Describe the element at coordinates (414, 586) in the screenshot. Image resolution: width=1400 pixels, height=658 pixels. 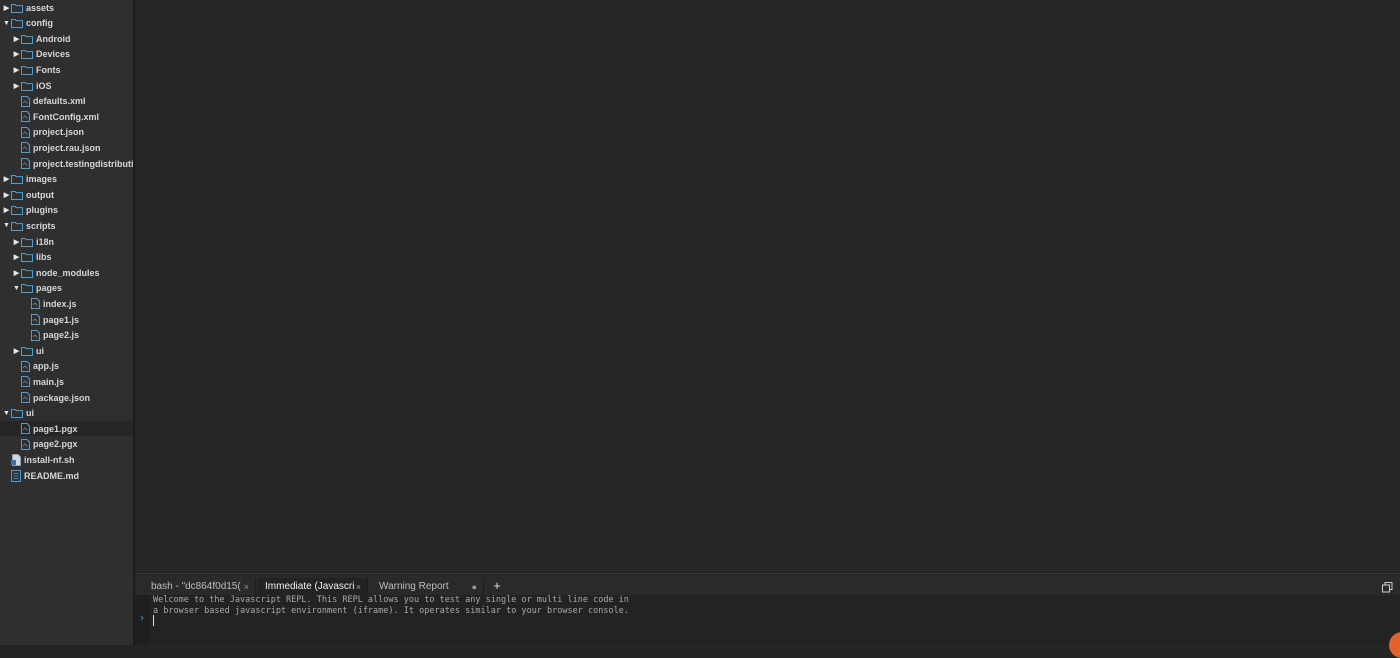
I see `tab-label: Warning Report` at that location.